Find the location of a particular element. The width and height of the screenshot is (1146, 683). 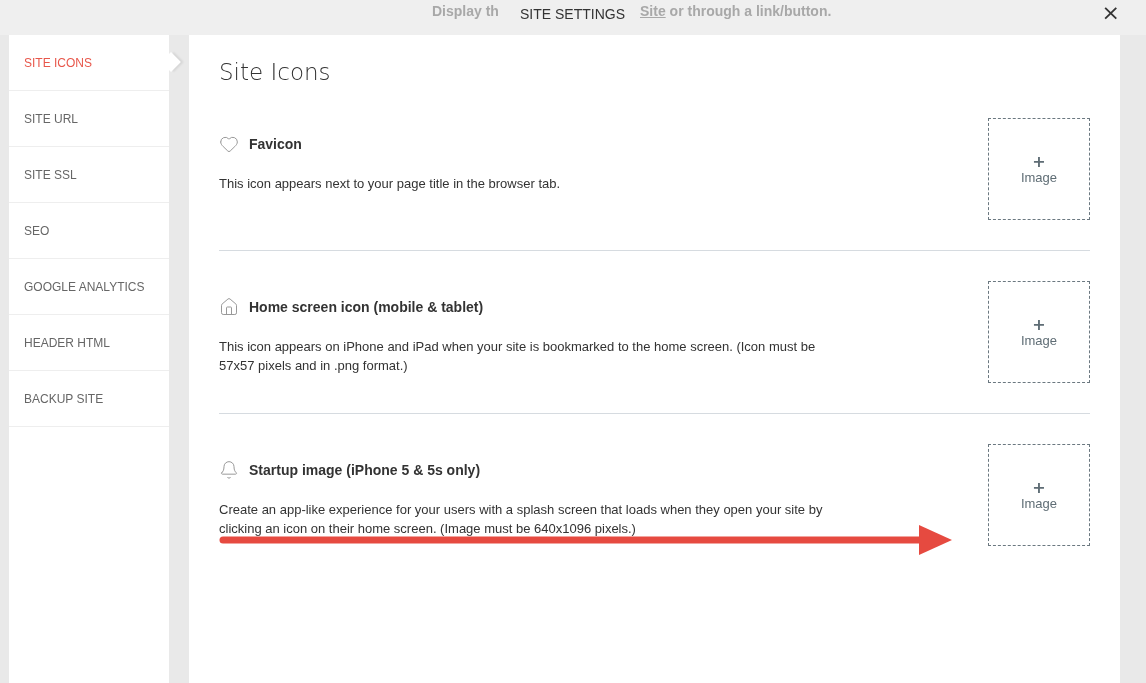

page-title: Site Icons is located at coordinates (275, 72).